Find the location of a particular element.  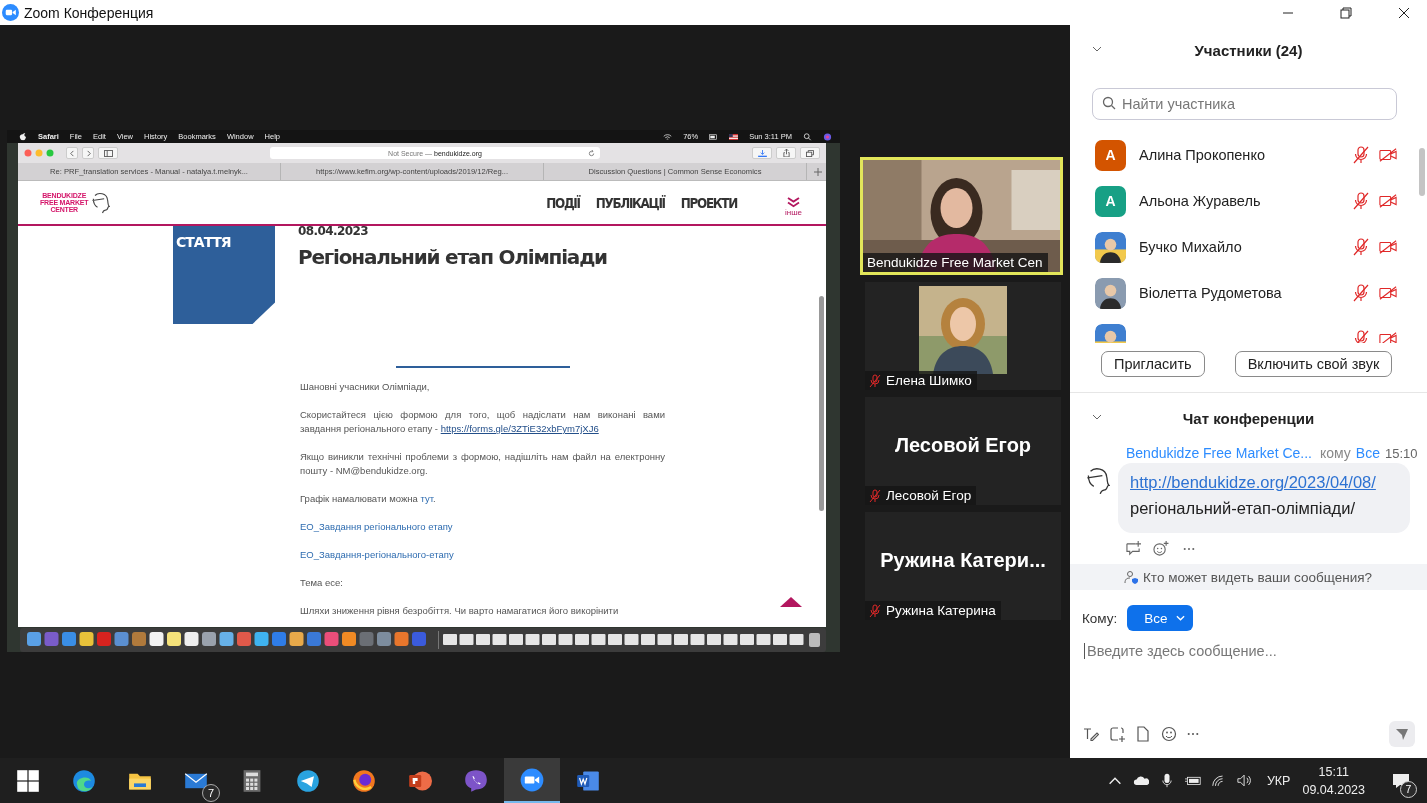

article-link: ЕО_Завдання-регіонального-етапу is located at coordinates (377, 554).